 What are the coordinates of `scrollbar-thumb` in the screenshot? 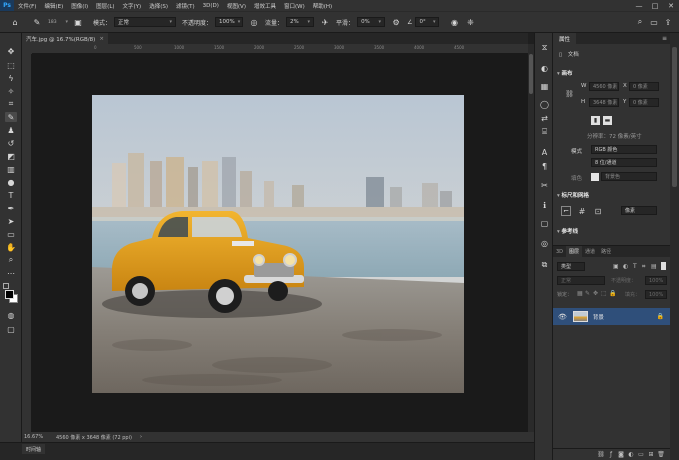 It's located at (531, 74).